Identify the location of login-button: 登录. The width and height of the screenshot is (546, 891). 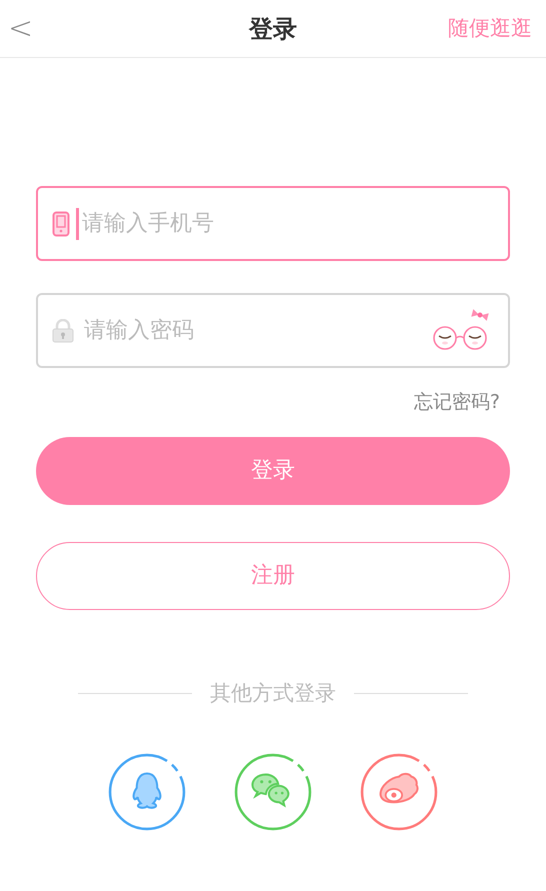
(273, 470).